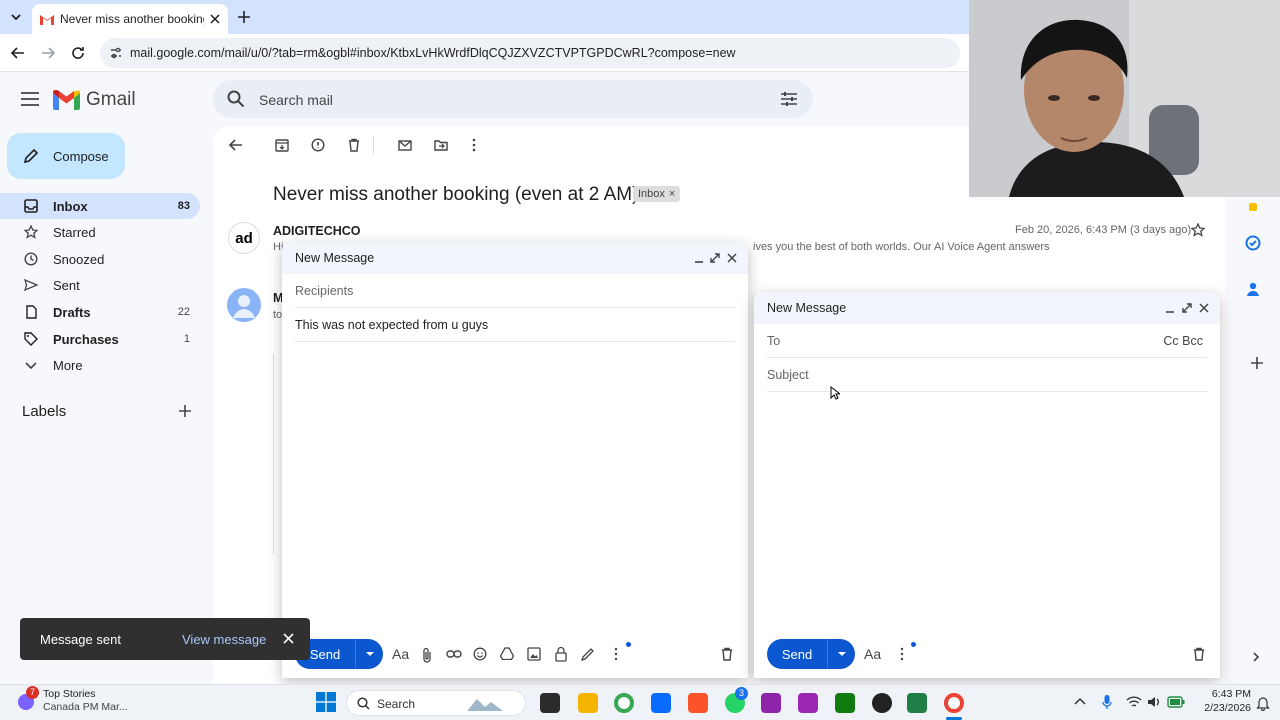 Image resolution: width=1280 pixels, height=720 pixels. What do you see at coordinates (44, 411) in the screenshot?
I see `labels-heading: Labels` at bounding box center [44, 411].